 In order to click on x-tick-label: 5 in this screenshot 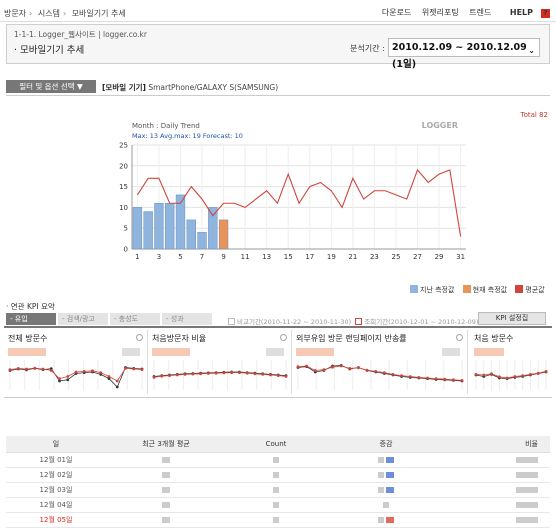, I will do `click(180, 257)`.